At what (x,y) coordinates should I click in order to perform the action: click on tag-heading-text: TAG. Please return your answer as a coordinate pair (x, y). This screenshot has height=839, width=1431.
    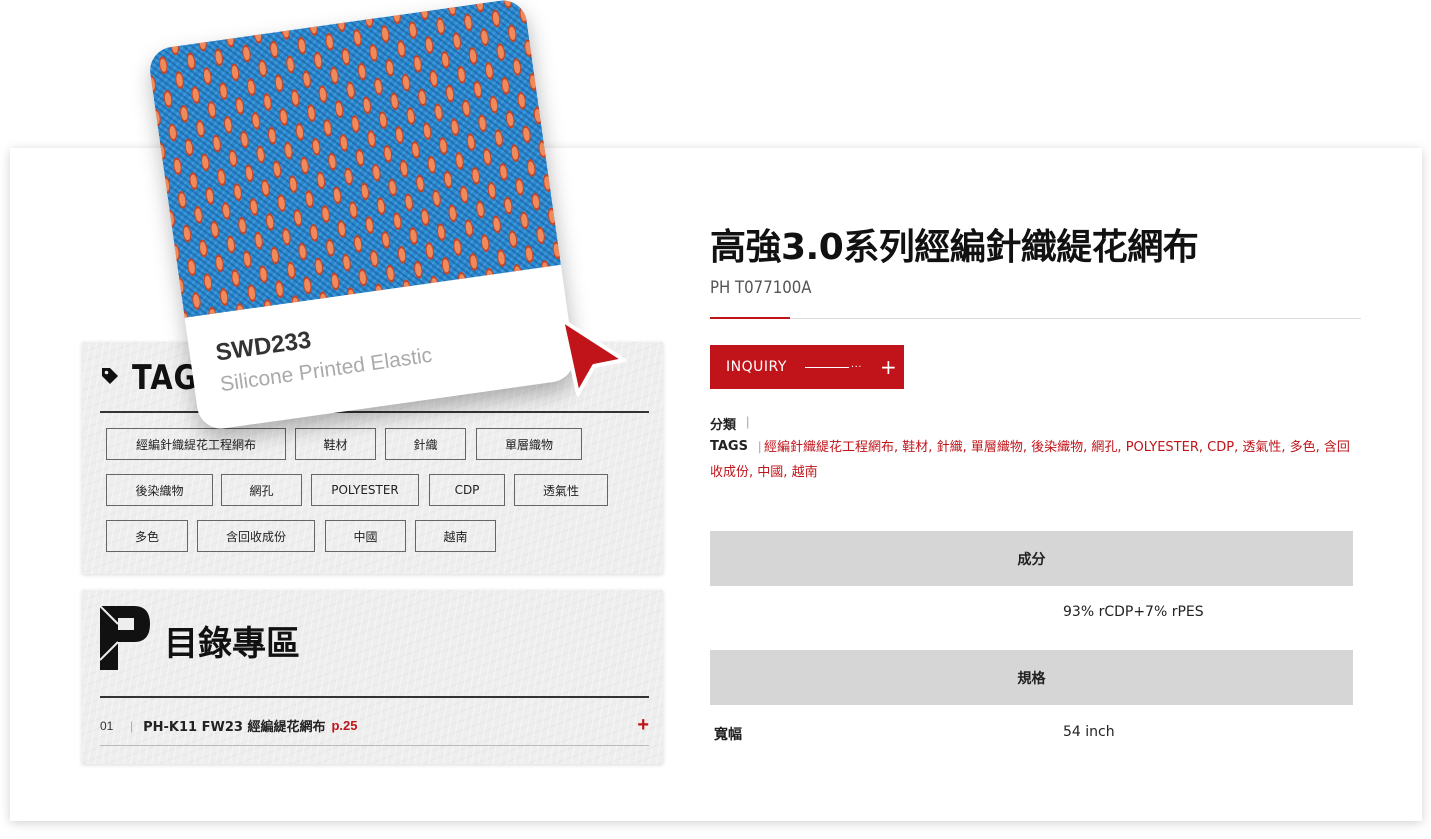
    Looking at the image, I should click on (165, 378).